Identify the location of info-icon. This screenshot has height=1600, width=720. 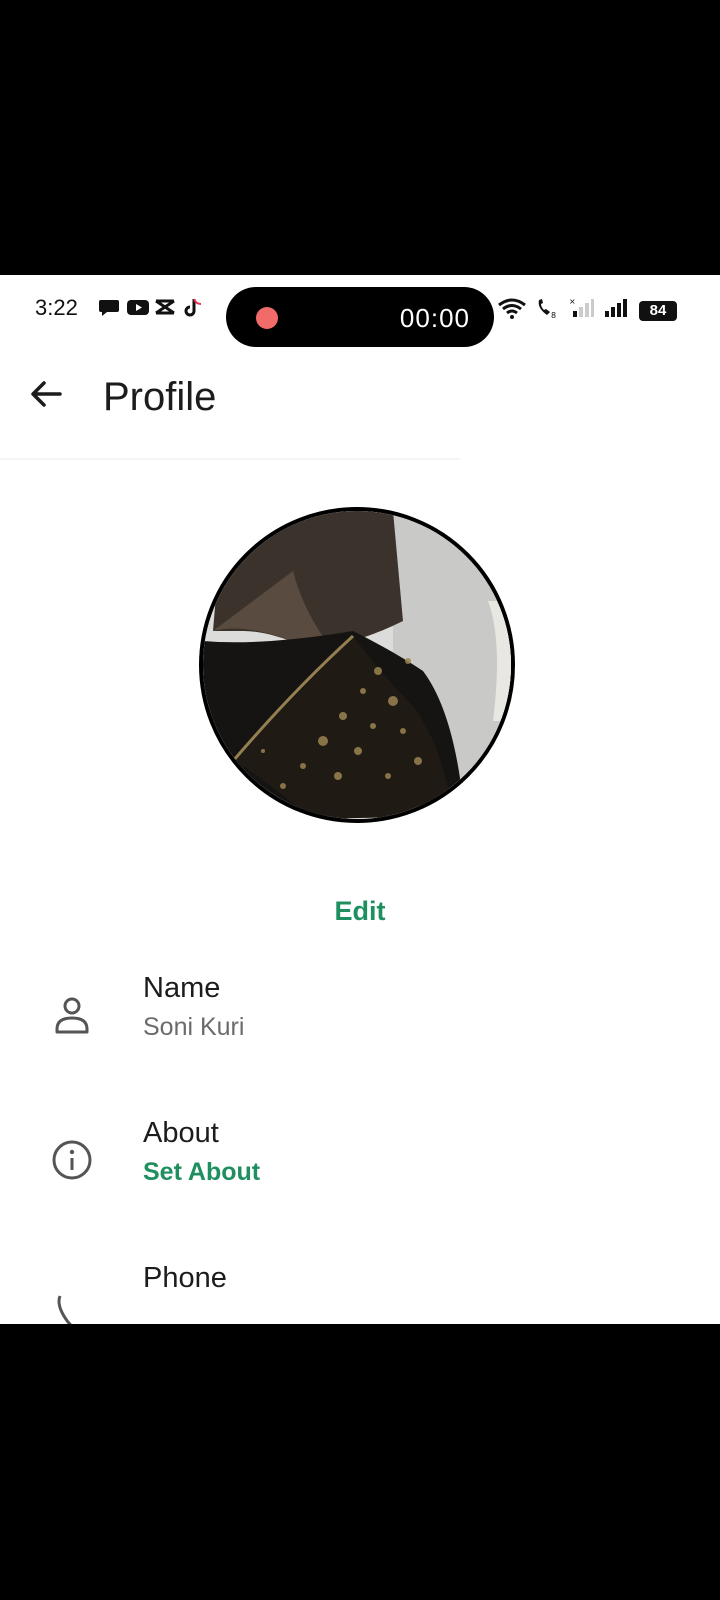
(72, 1160).